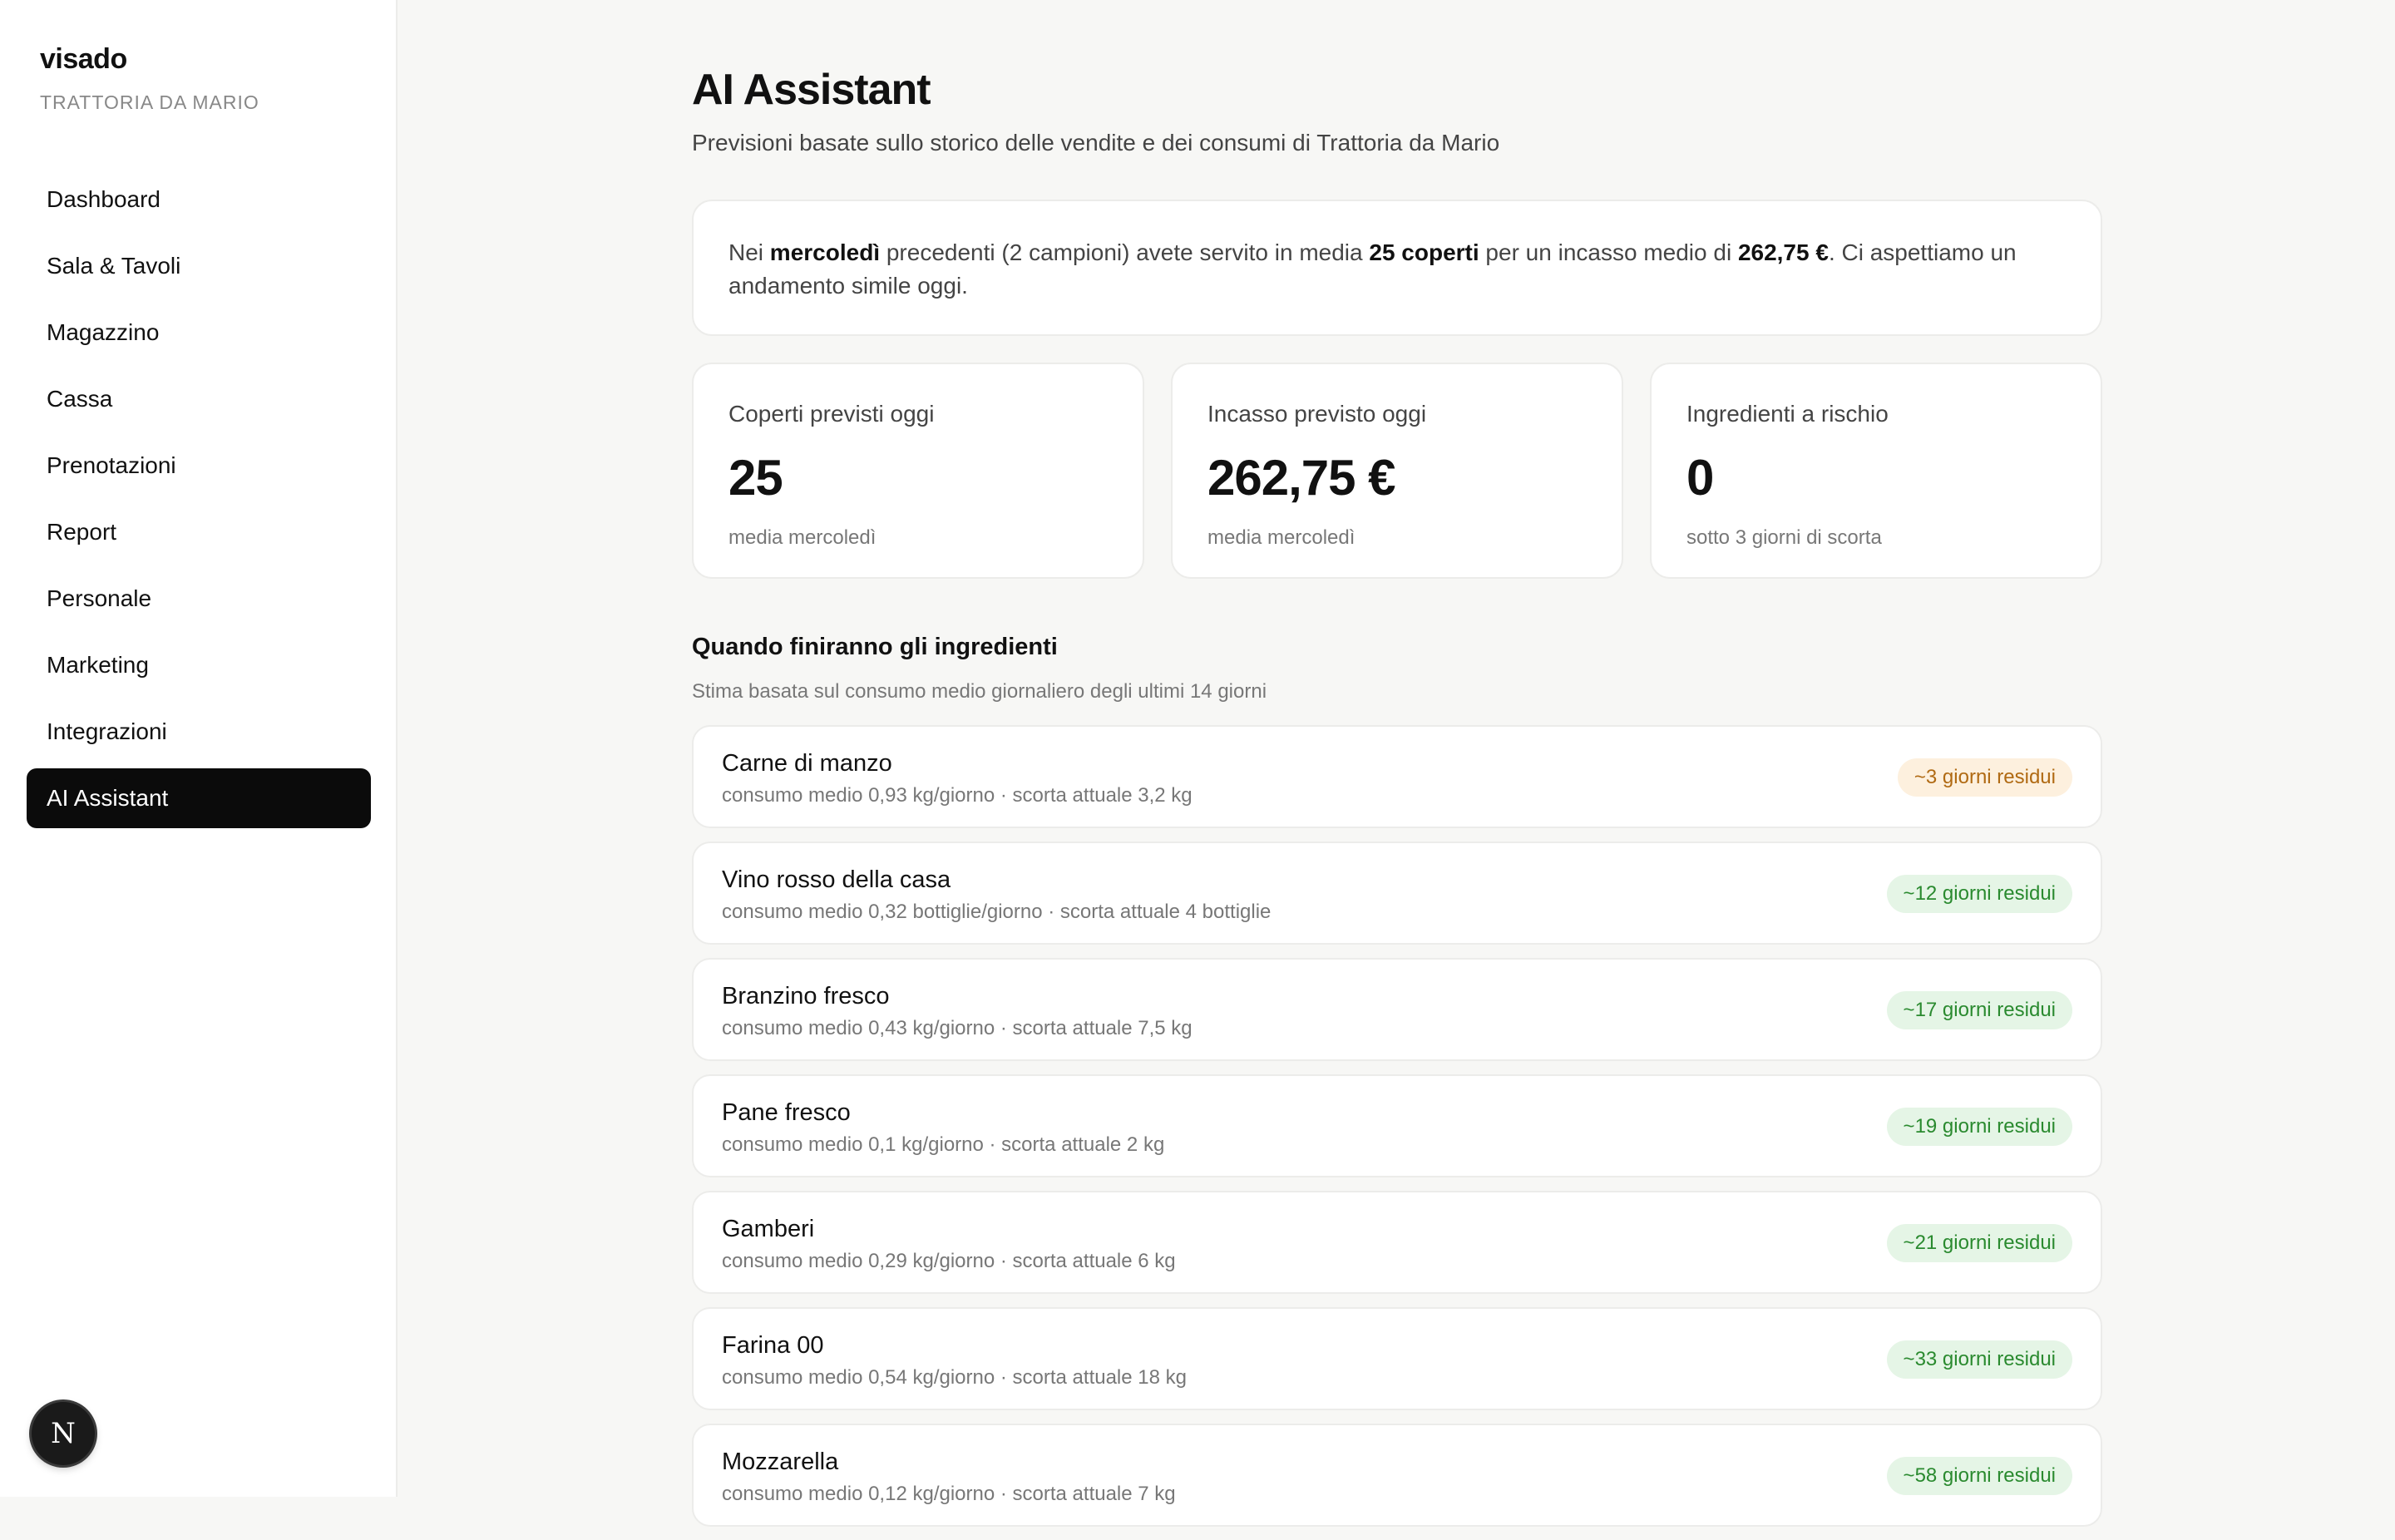 The image size is (2395, 1540). What do you see at coordinates (773, 1345) in the screenshot?
I see `ingredient-name: Farina 00` at bounding box center [773, 1345].